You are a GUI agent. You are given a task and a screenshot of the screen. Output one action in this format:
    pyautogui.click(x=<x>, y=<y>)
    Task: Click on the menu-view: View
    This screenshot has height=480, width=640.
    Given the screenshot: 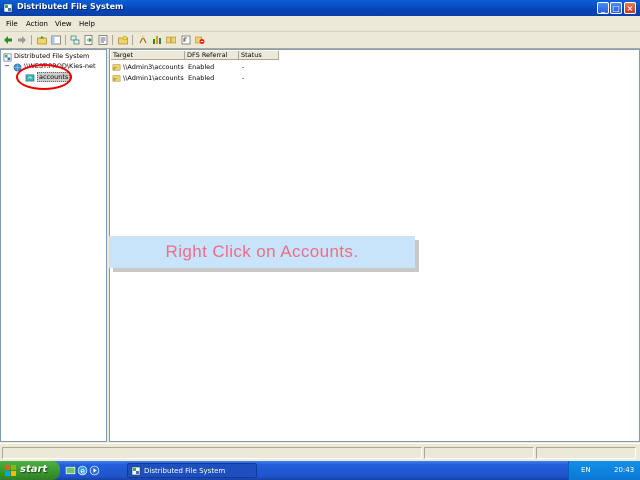 What is the action you would take?
    pyautogui.click(x=63, y=24)
    